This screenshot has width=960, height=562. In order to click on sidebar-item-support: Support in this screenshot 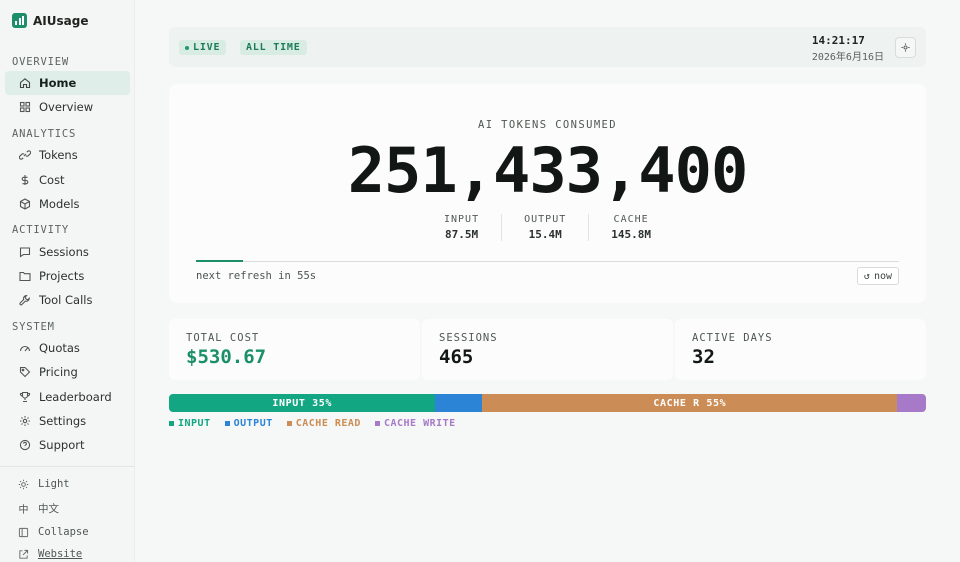, I will do `click(67, 445)`.